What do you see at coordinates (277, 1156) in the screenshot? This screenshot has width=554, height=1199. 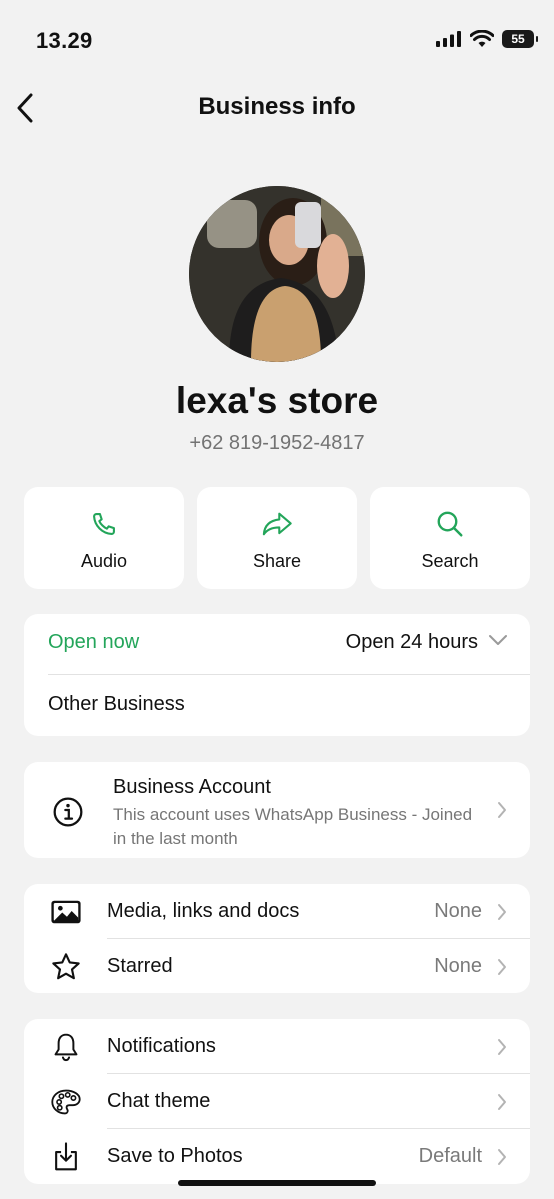 I see `menu-item-save-to-photos: Save to Photos Default` at bounding box center [277, 1156].